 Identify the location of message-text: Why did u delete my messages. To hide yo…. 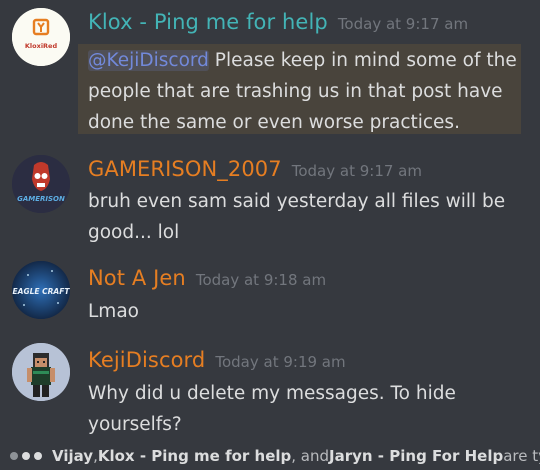
(272, 409).